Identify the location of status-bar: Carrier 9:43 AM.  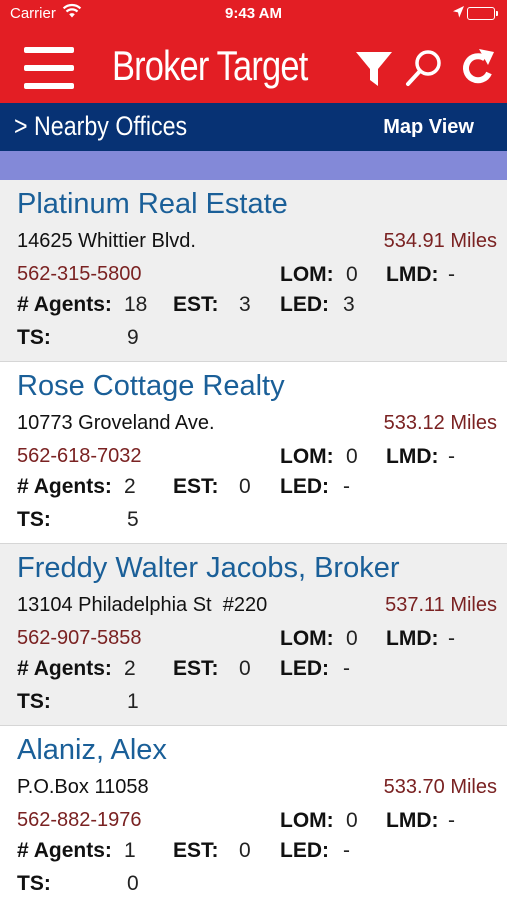
(253, 14).